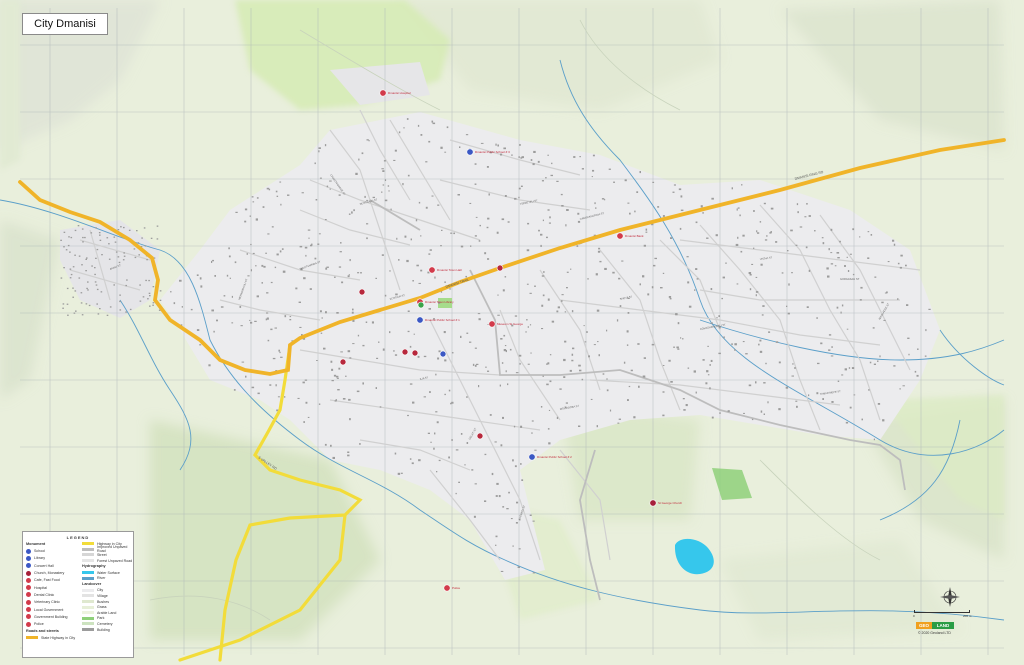  I want to click on poi-label: Museum St George, so click(510, 324).